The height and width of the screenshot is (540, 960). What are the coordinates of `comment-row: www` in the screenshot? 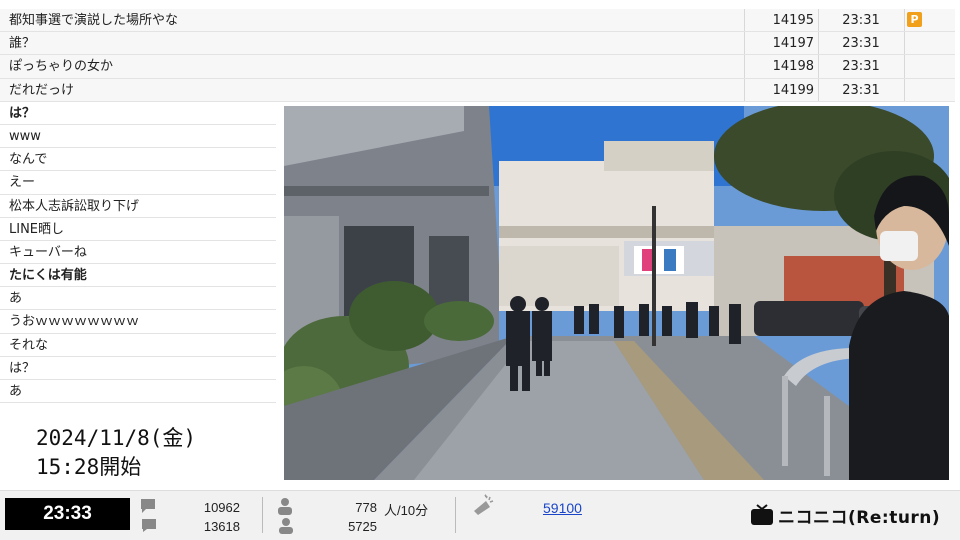 It's located at (138, 137).